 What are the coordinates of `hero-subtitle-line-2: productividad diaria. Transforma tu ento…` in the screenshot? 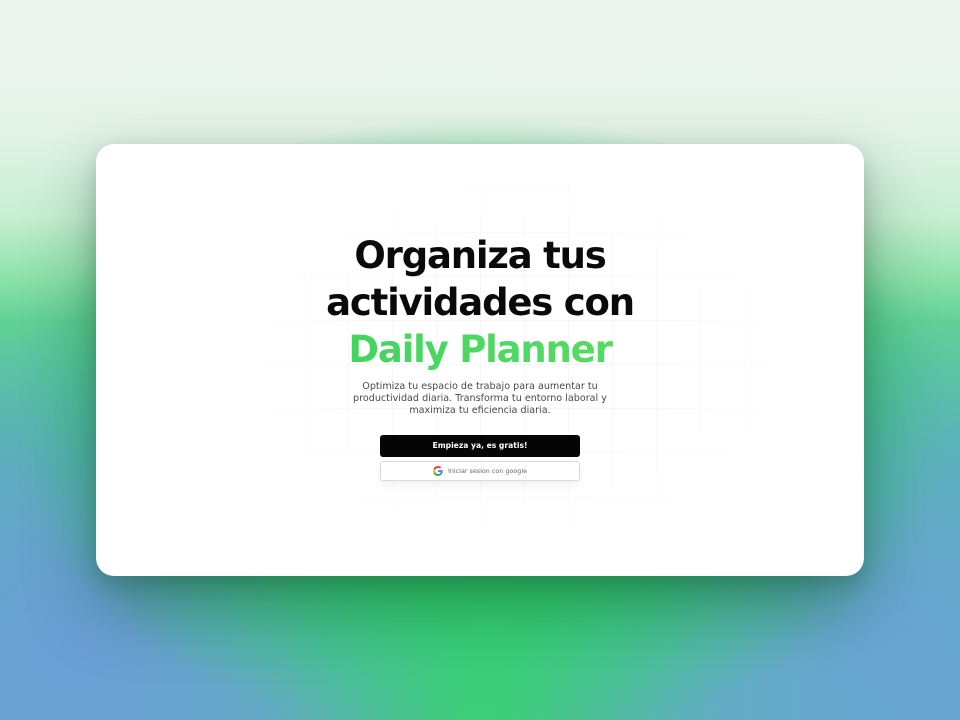 It's located at (480, 398).